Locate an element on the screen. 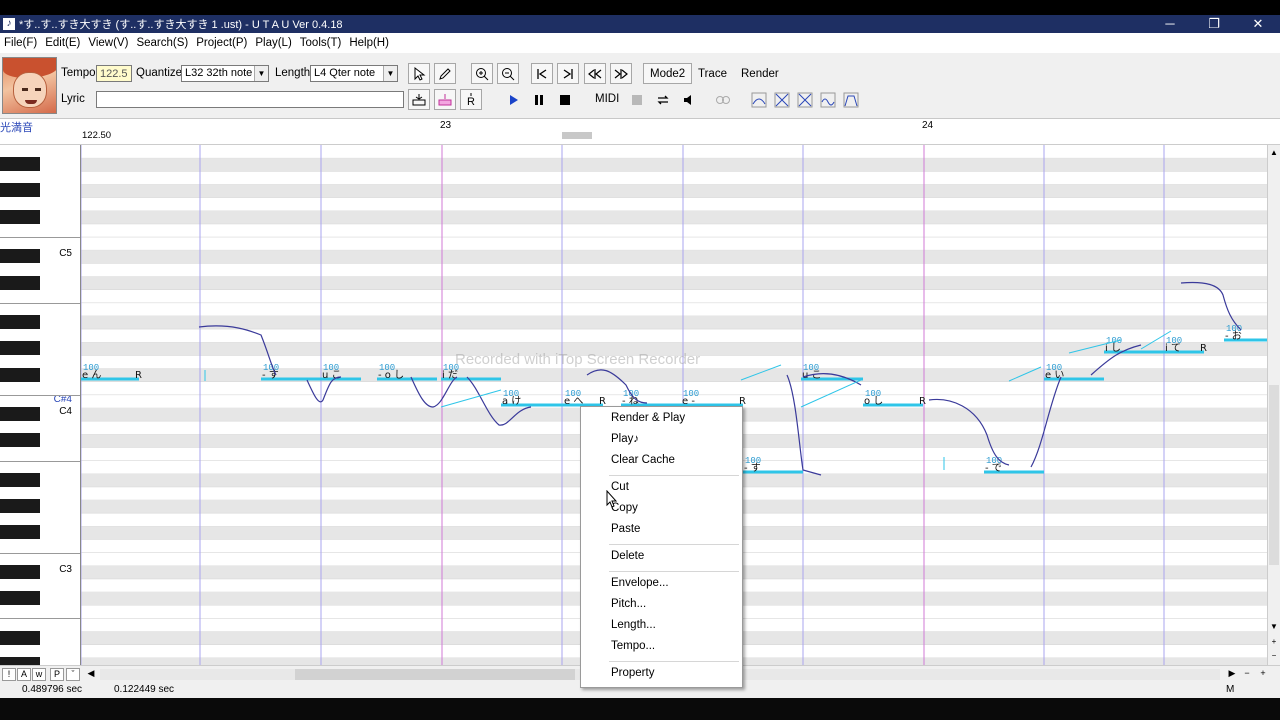  scroll-up-icon: ▲ is located at coordinates (1274, 153).